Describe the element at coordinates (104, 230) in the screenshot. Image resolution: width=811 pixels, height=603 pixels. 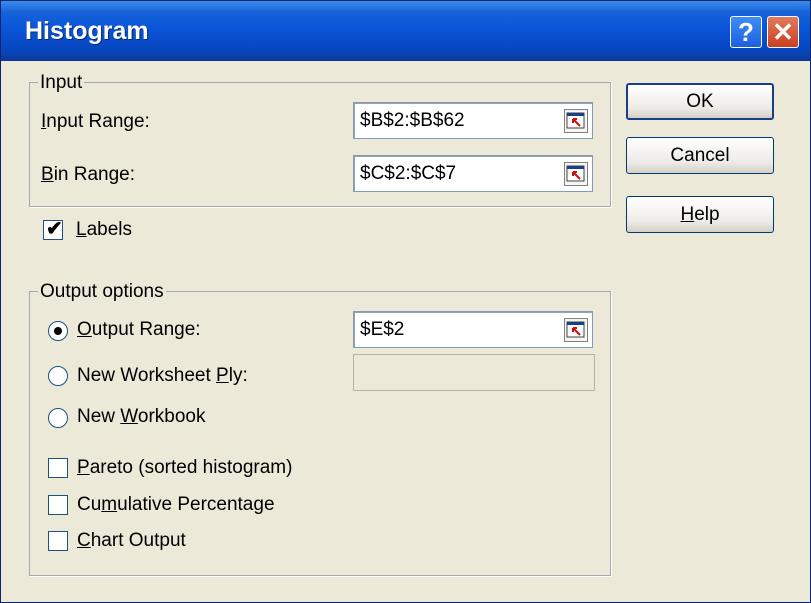
I see `labels-label: Labels` at that location.